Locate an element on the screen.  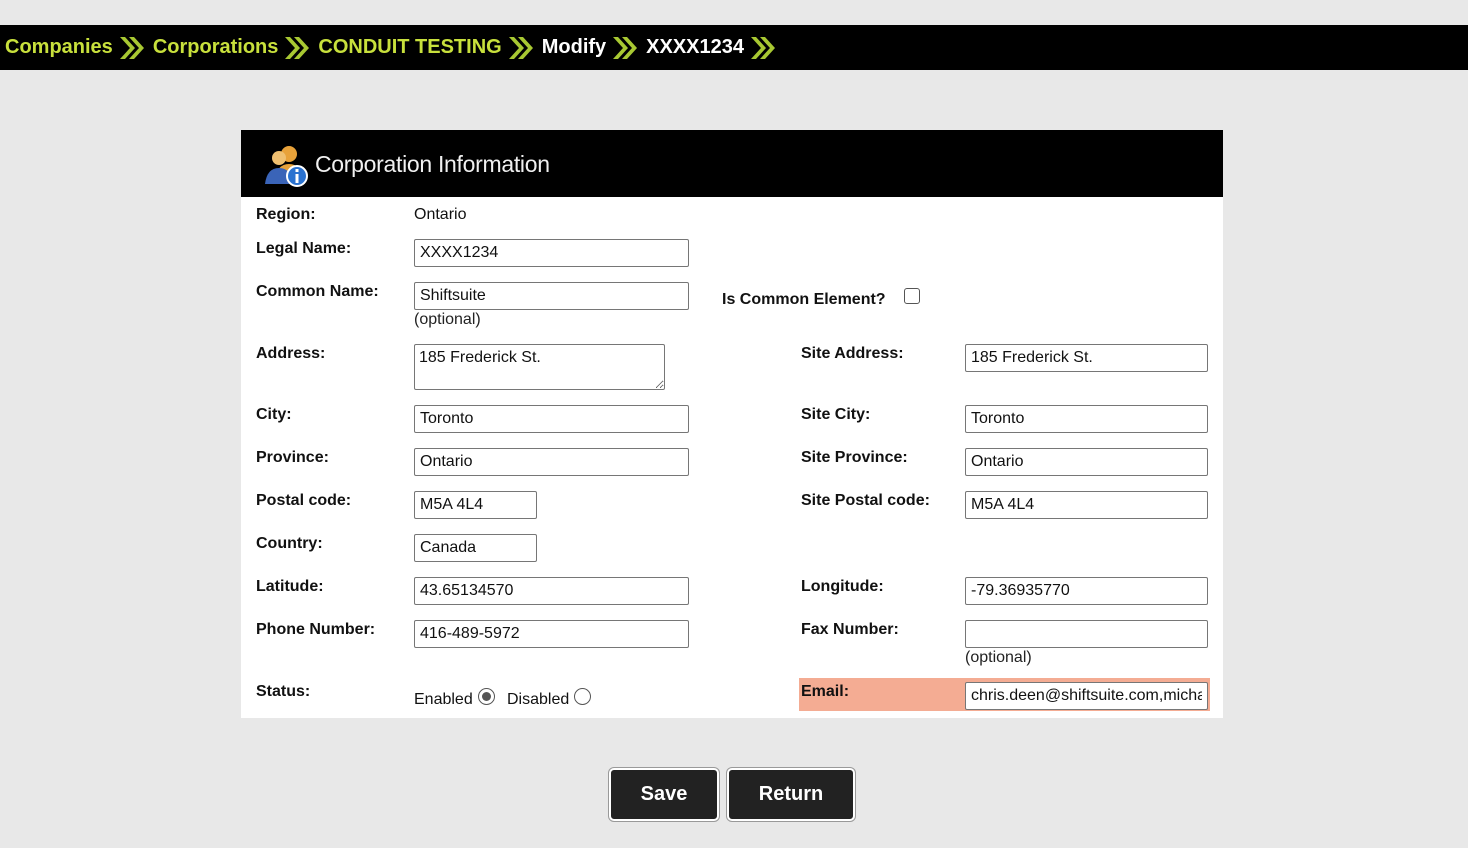
region-label: Region: is located at coordinates (286, 214).